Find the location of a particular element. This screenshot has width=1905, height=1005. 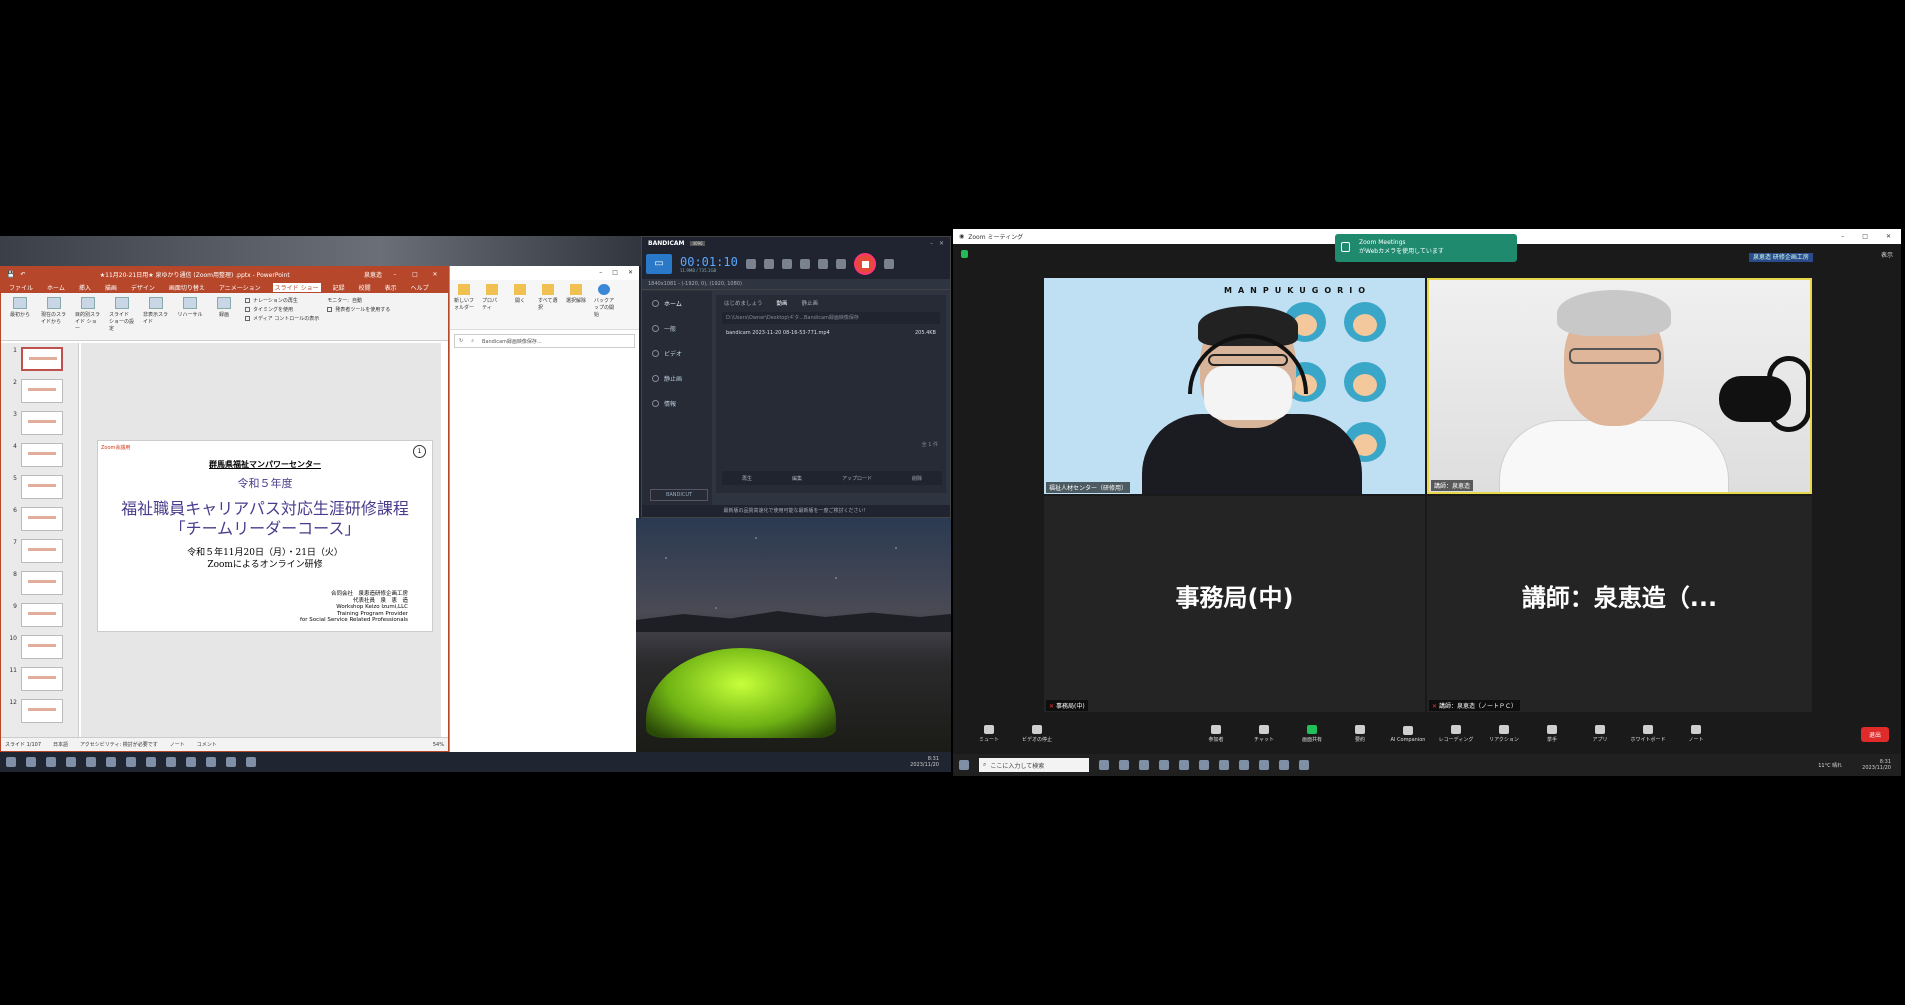

rehearse-button: リハーサル is located at coordinates (190, 316).